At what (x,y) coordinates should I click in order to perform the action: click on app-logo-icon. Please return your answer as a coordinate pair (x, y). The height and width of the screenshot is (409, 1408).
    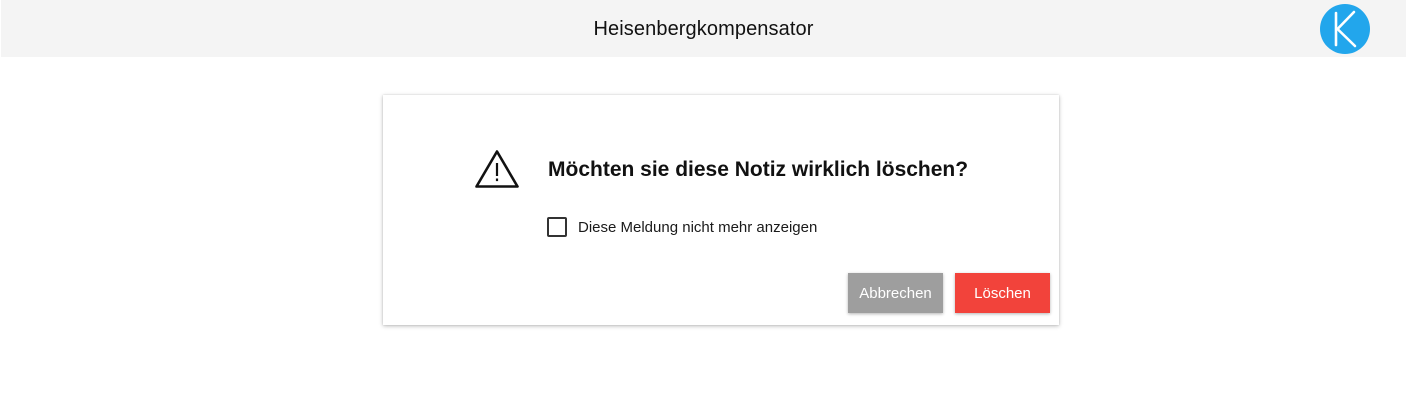
    Looking at the image, I should click on (1345, 29).